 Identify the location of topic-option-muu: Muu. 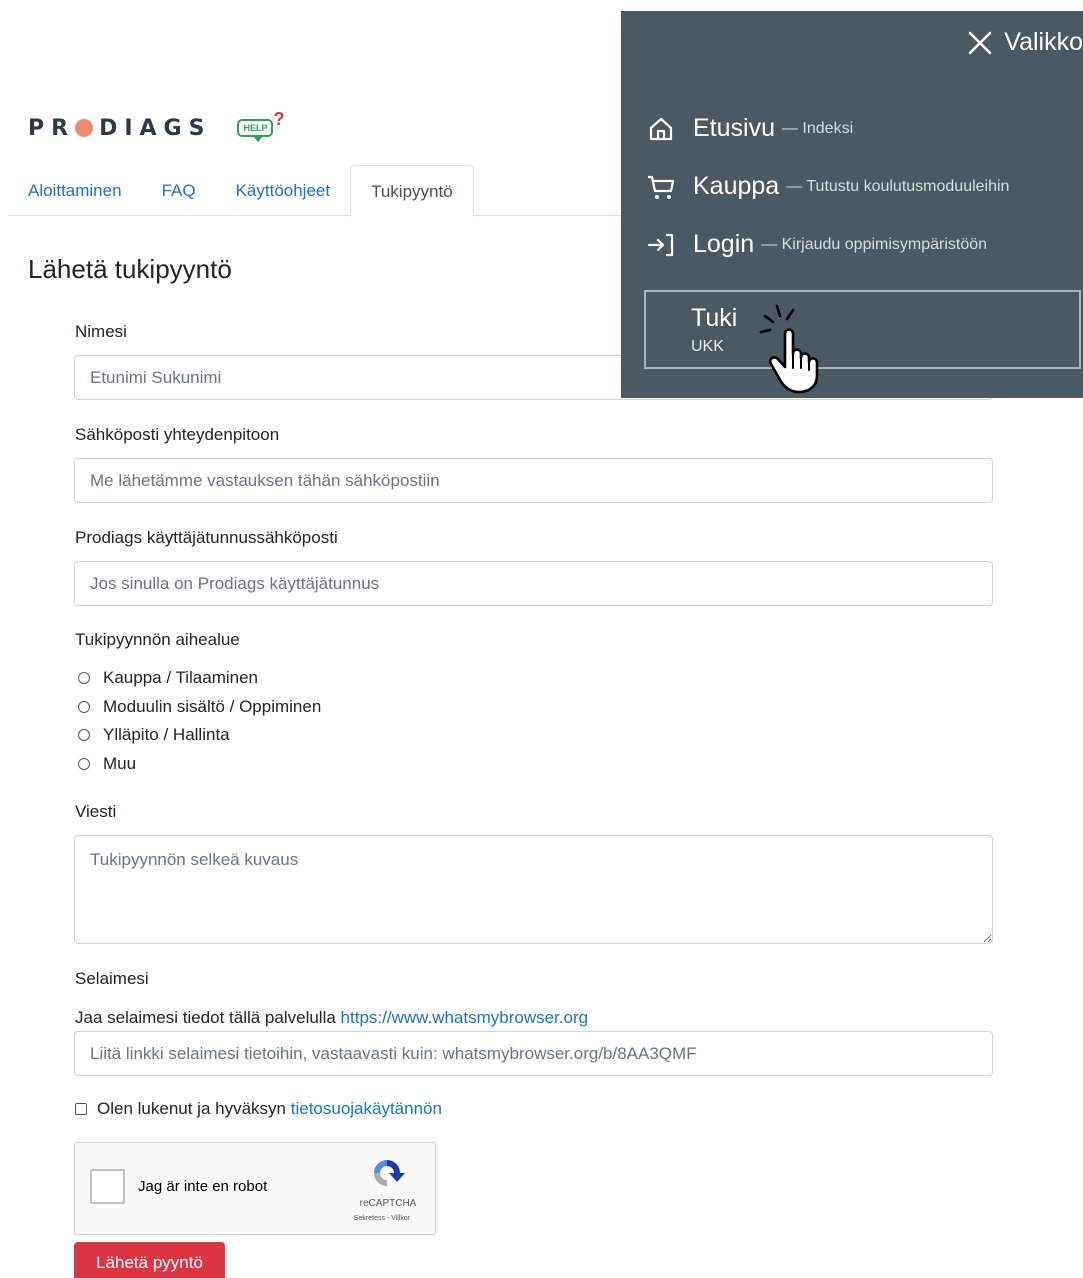
(107, 764).